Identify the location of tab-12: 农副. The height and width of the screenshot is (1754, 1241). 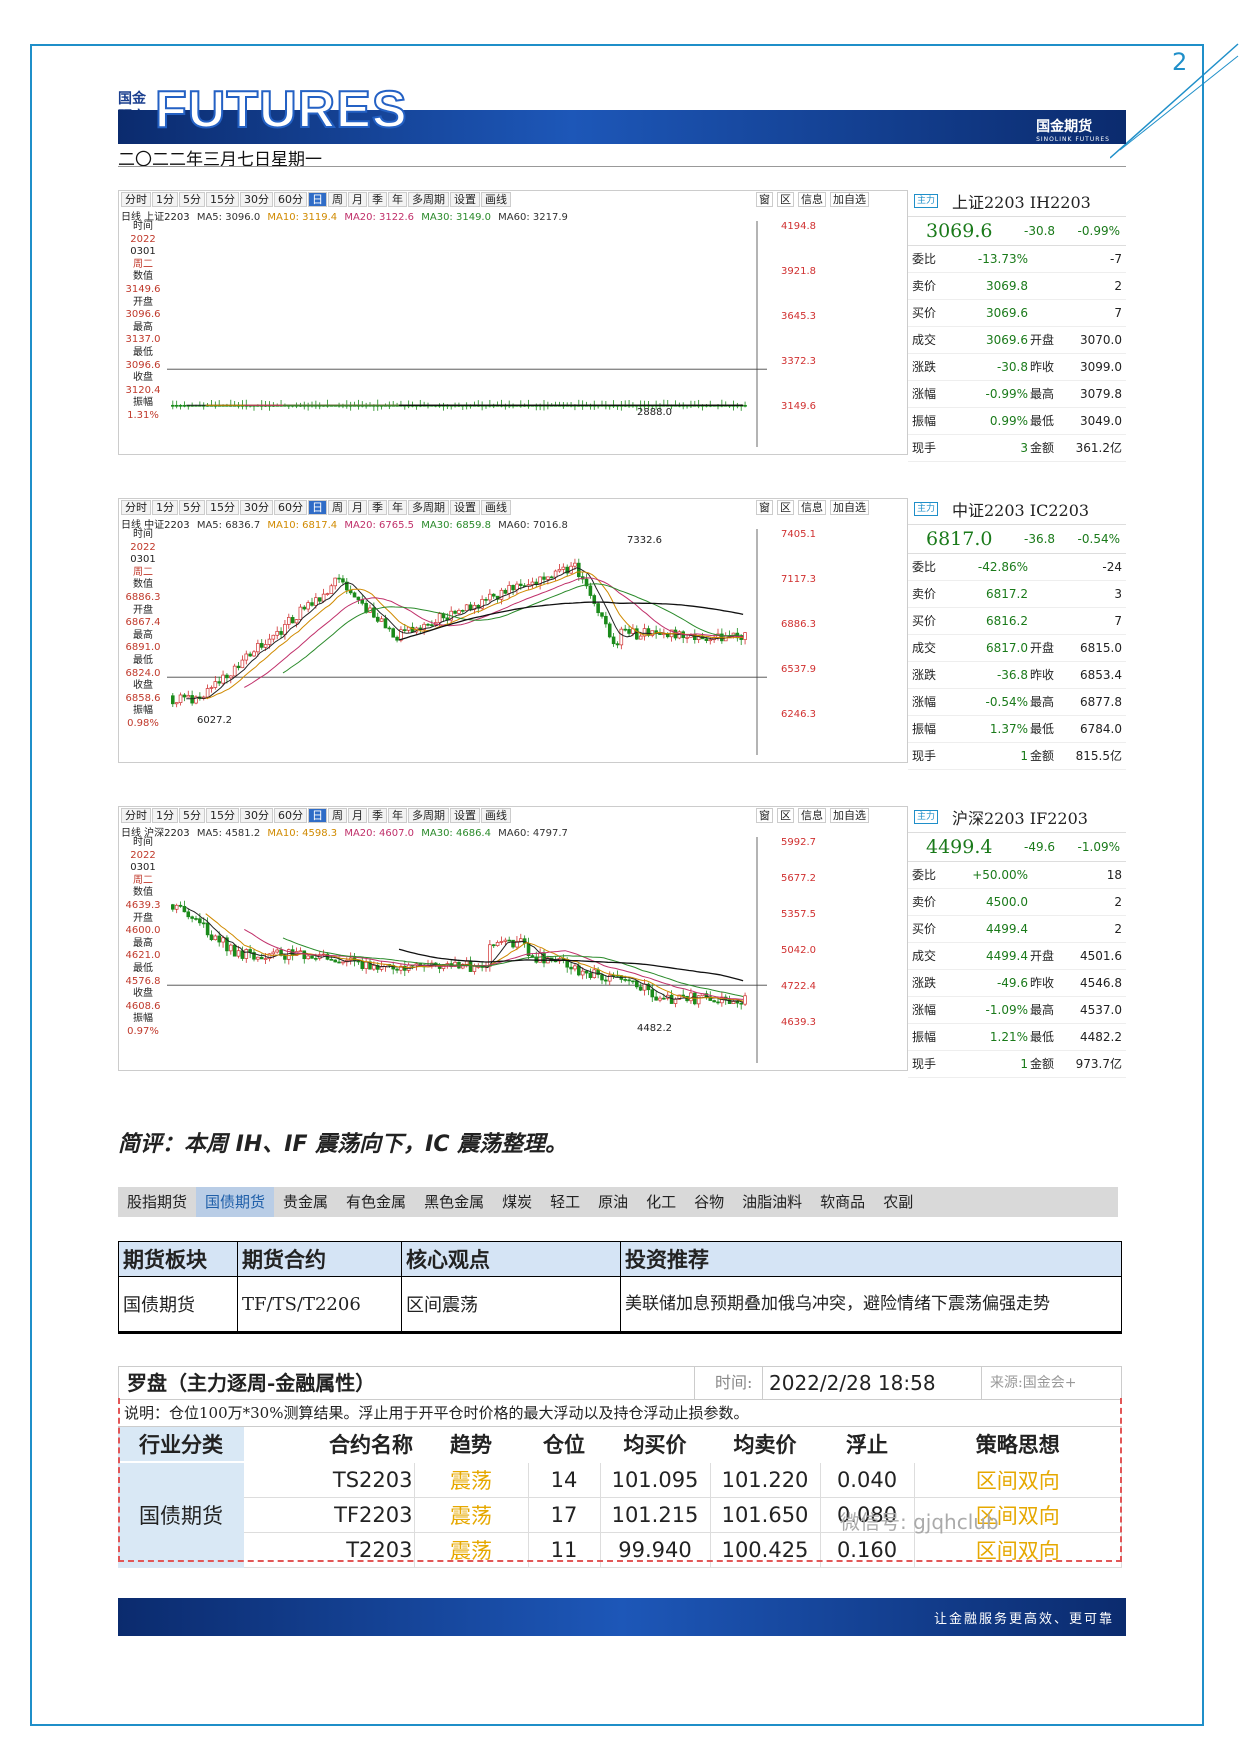
(898, 1202).